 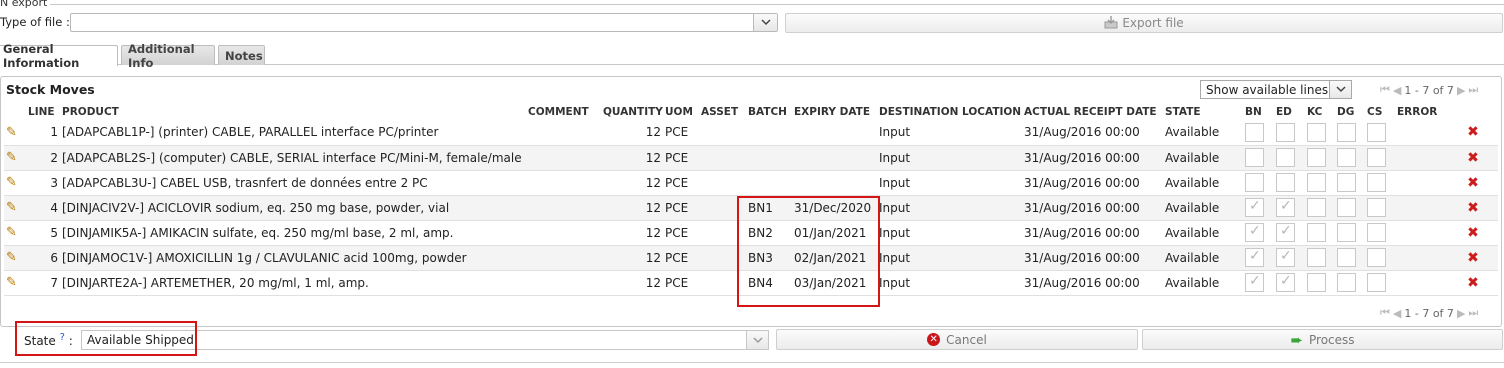 I want to click on column-header-bn: BN, so click(x=1258, y=111).